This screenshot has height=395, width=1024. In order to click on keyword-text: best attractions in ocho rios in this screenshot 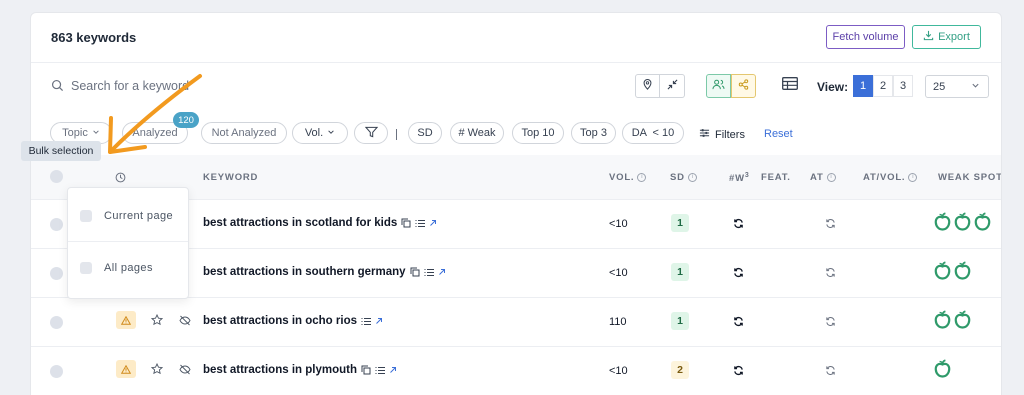, I will do `click(280, 321)`.